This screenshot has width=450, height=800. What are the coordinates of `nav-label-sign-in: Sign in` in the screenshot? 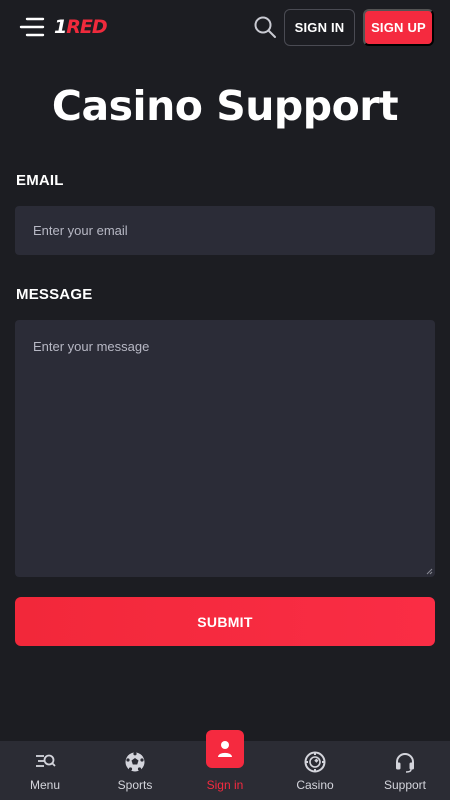 It's located at (225, 785).